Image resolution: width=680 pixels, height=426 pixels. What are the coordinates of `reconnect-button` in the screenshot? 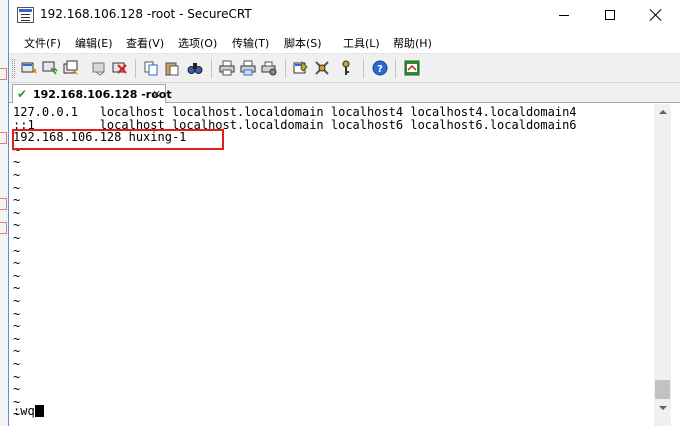 It's located at (99, 68).